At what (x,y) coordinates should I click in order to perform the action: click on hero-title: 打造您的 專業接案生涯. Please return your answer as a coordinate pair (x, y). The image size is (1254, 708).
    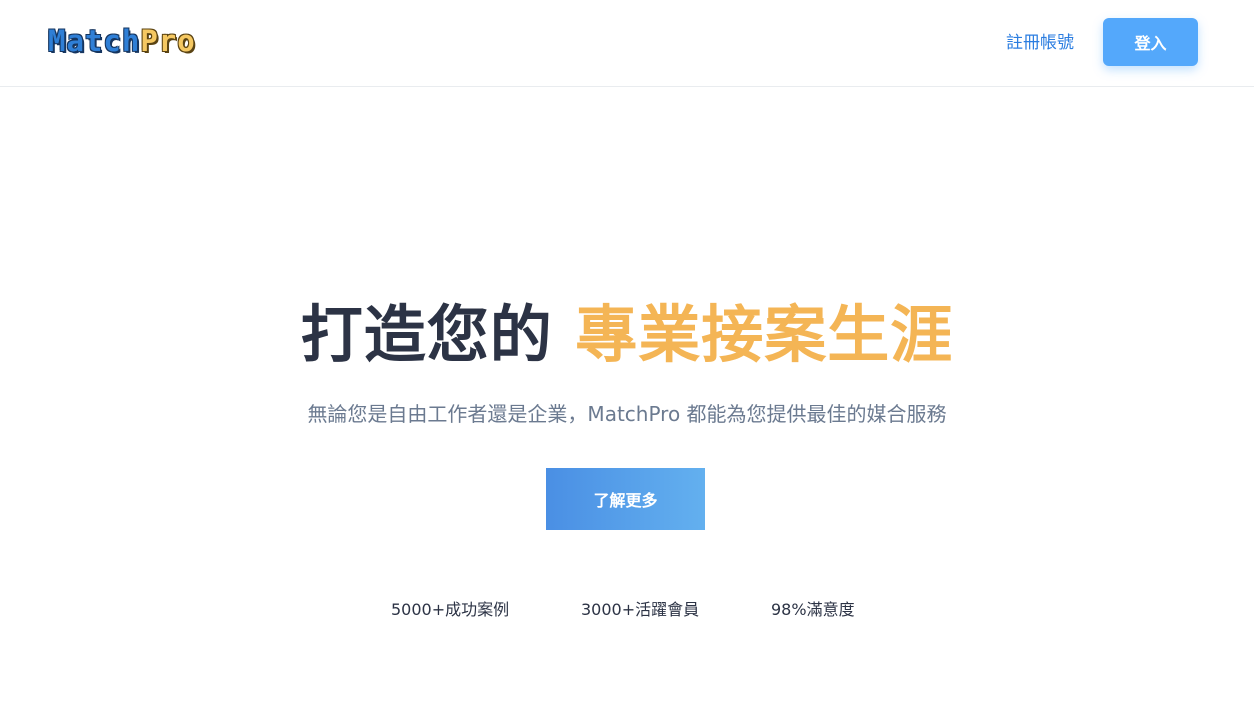
    Looking at the image, I should click on (627, 335).